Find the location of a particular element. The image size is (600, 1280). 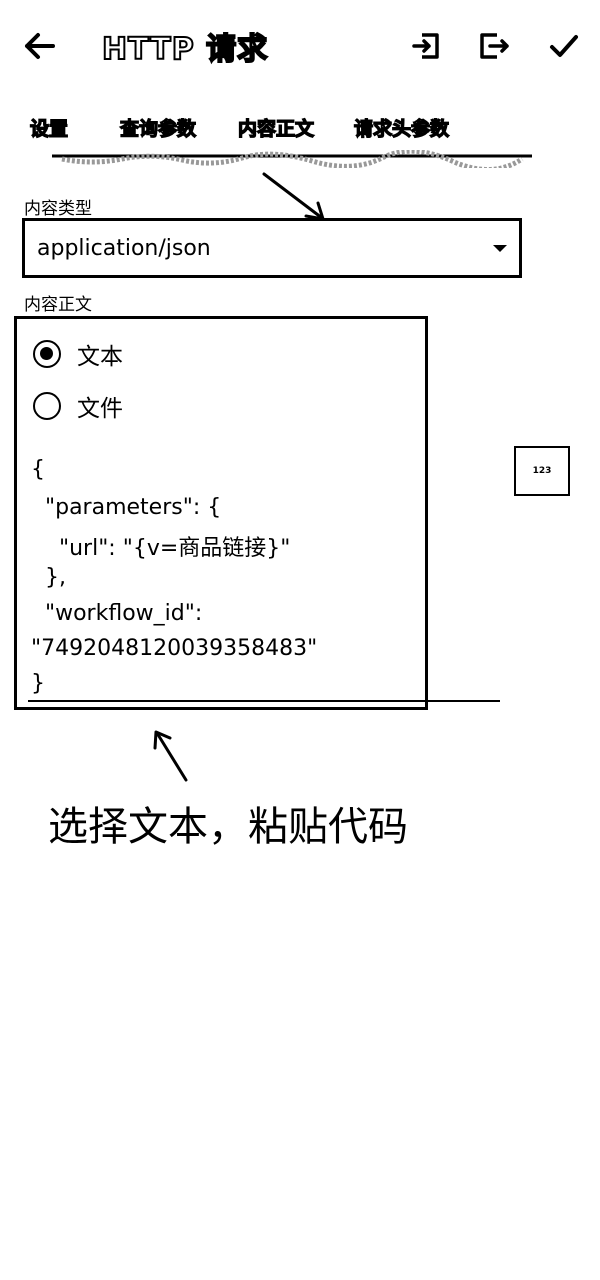

chevron-down-icon is located at coordinates (500, 248).